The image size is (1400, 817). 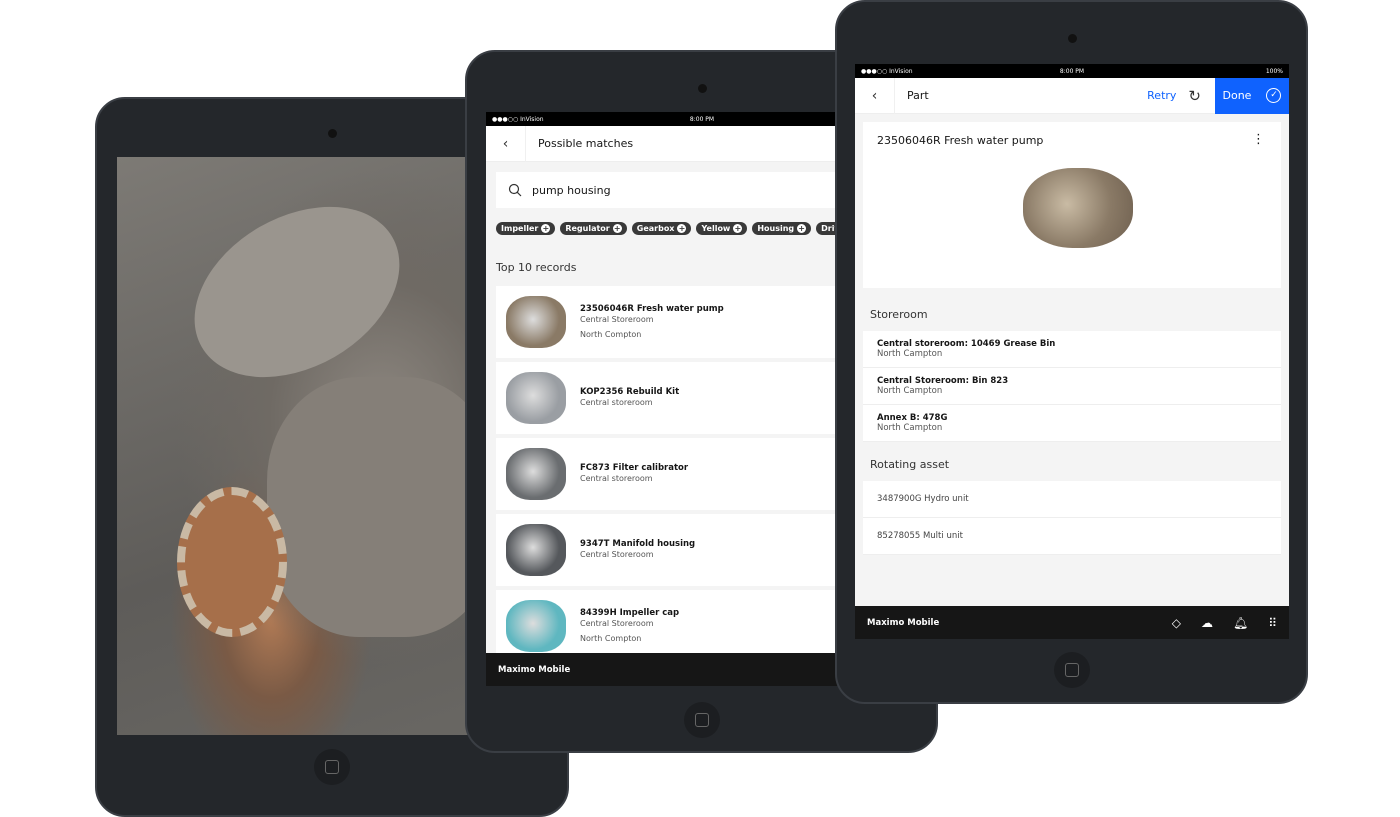 I want to click on storeroom-name: Central storeroom: 10469 Grease Bin, so click(x=966, y=344).